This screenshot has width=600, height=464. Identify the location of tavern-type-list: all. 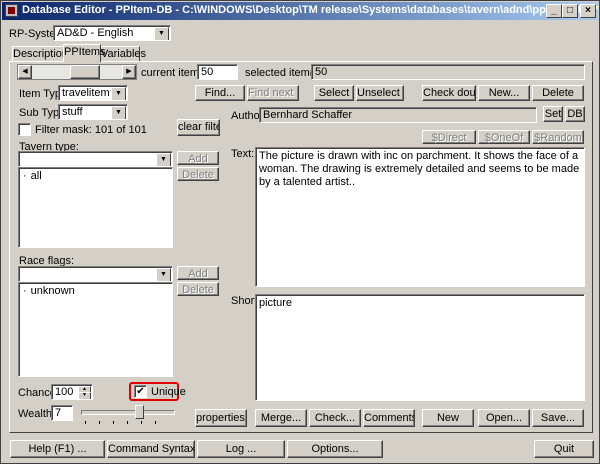
(95, 207).